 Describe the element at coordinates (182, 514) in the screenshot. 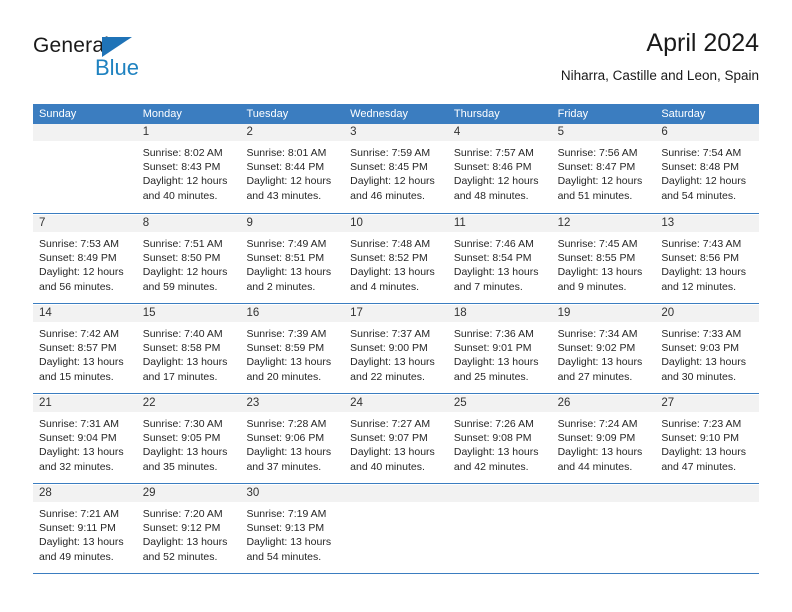

I see `sunrise-text: Sunrise: 7:20 AM` at that location.